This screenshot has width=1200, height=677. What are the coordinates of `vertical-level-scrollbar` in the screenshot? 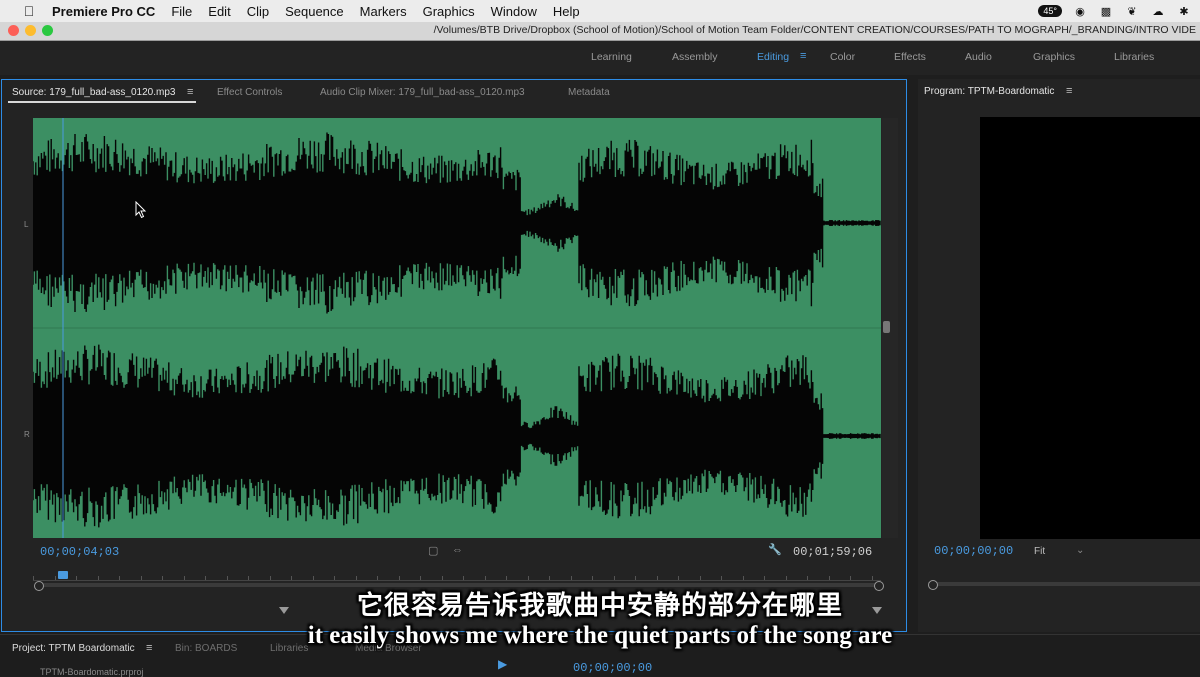 It's located at (890, 328).